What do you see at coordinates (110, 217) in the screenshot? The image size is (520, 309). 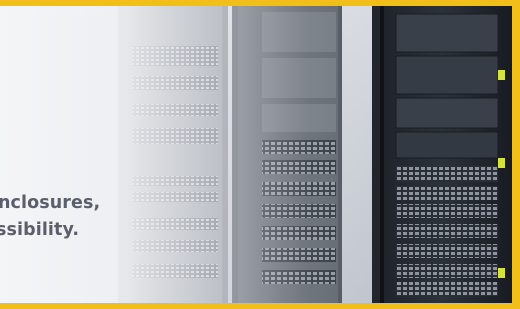 I see `banner-caption: enclosures, essibility.` at bounding box center [110, 217].